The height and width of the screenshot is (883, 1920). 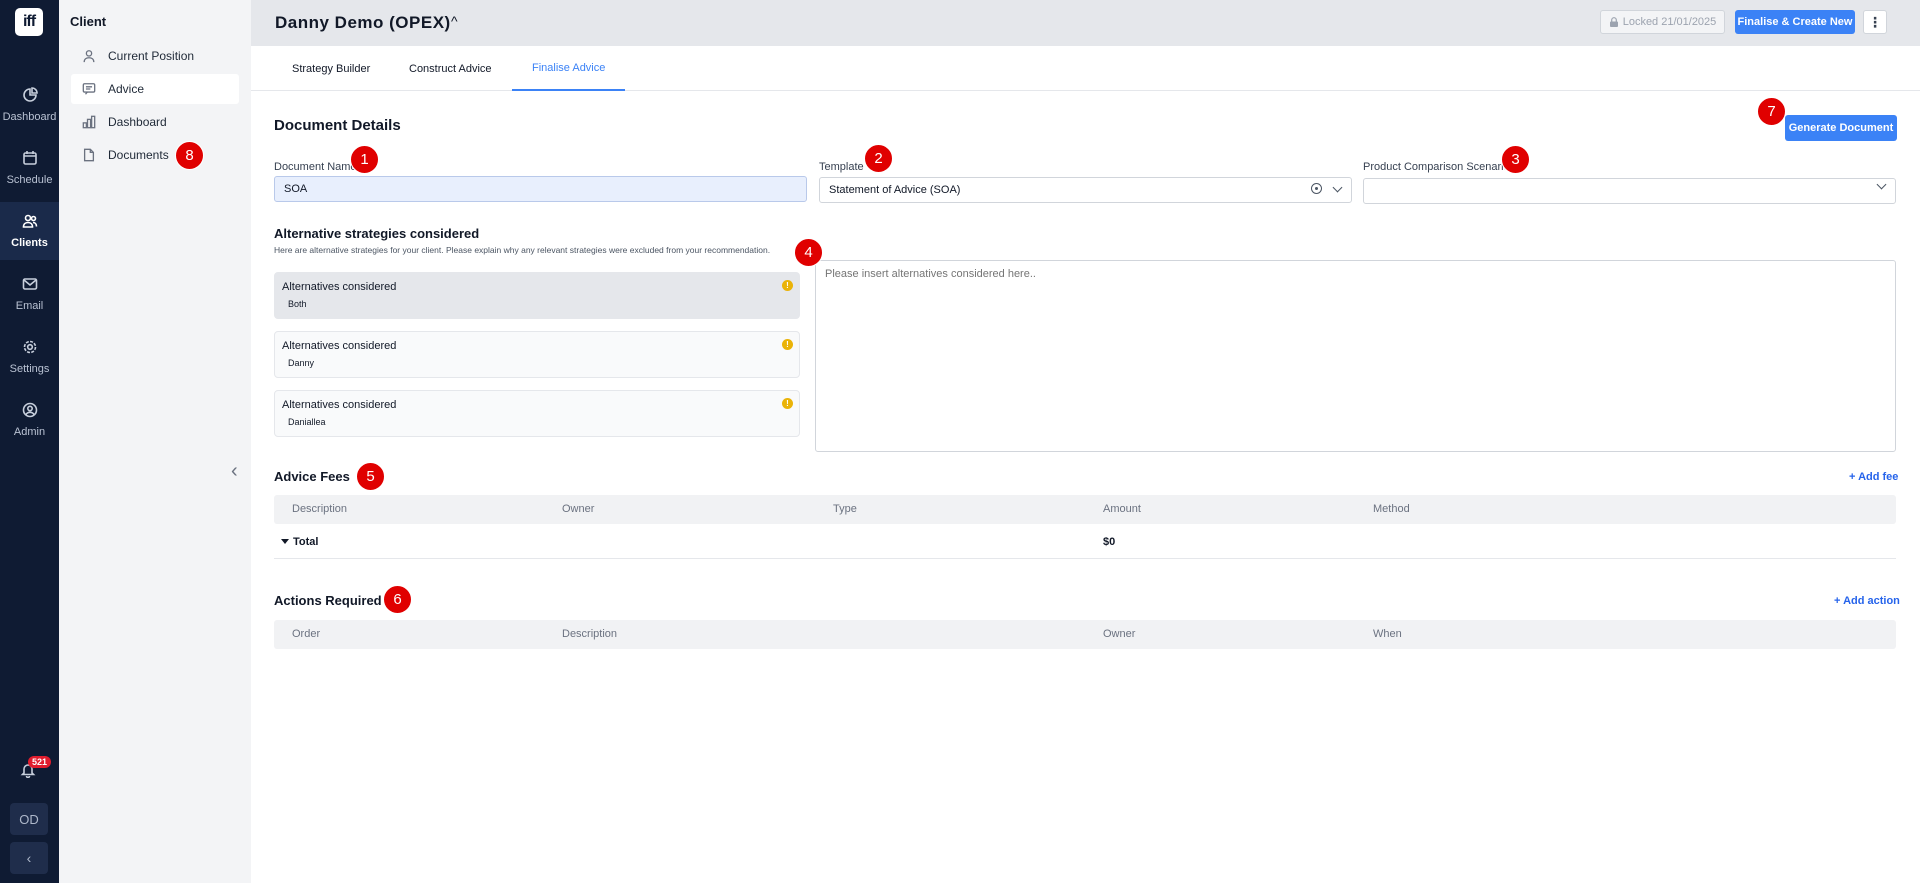 What do you see at coordinates (29, 180) in the screenshot?
I see `rail-item-label: Schedule` at bounding box center [29, 180].